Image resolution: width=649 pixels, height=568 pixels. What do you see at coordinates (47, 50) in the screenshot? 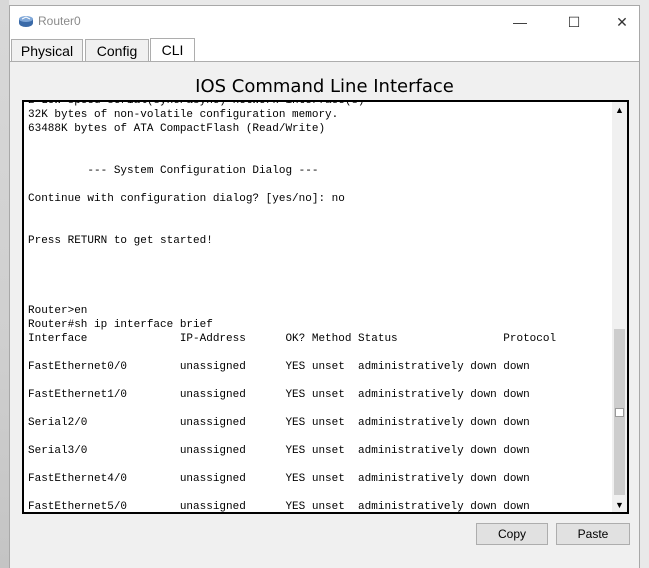
I see `tab-physical: Physical` at bounding box center [47, 50].